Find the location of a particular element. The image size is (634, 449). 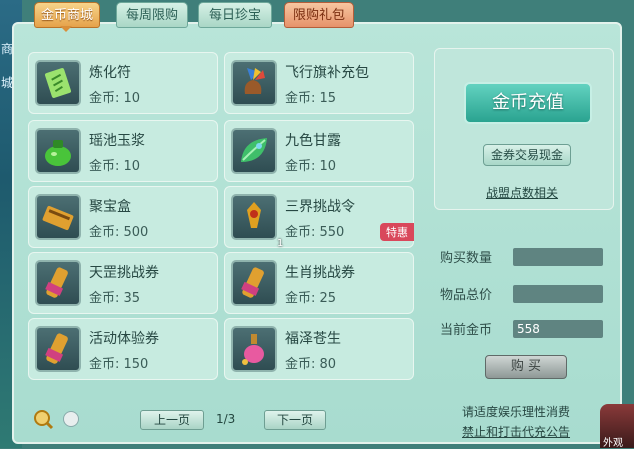

quantity-label: 购买数量 is located at coordinates (466, 258).